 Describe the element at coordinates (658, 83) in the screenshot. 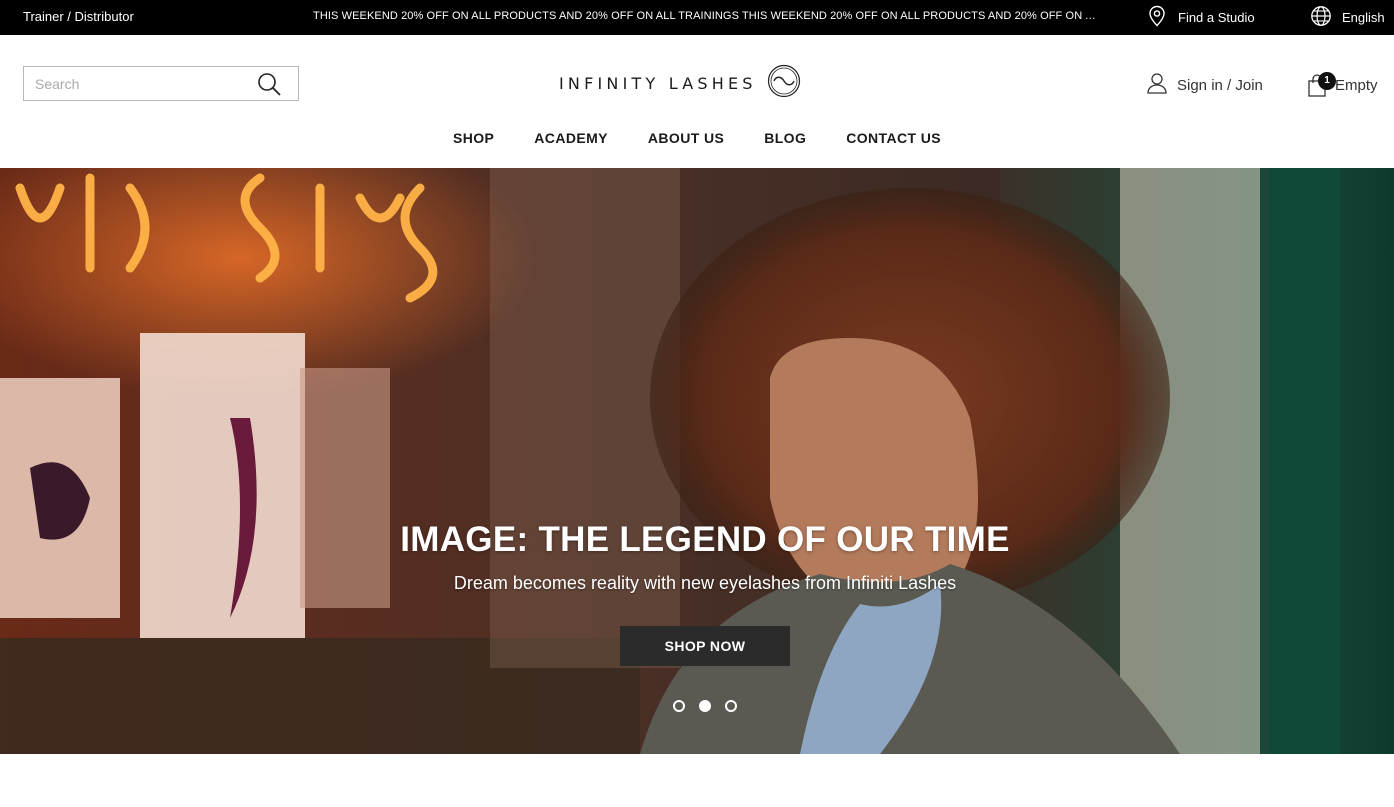

I see `logo-text: INFINITY LASHES` at that location.